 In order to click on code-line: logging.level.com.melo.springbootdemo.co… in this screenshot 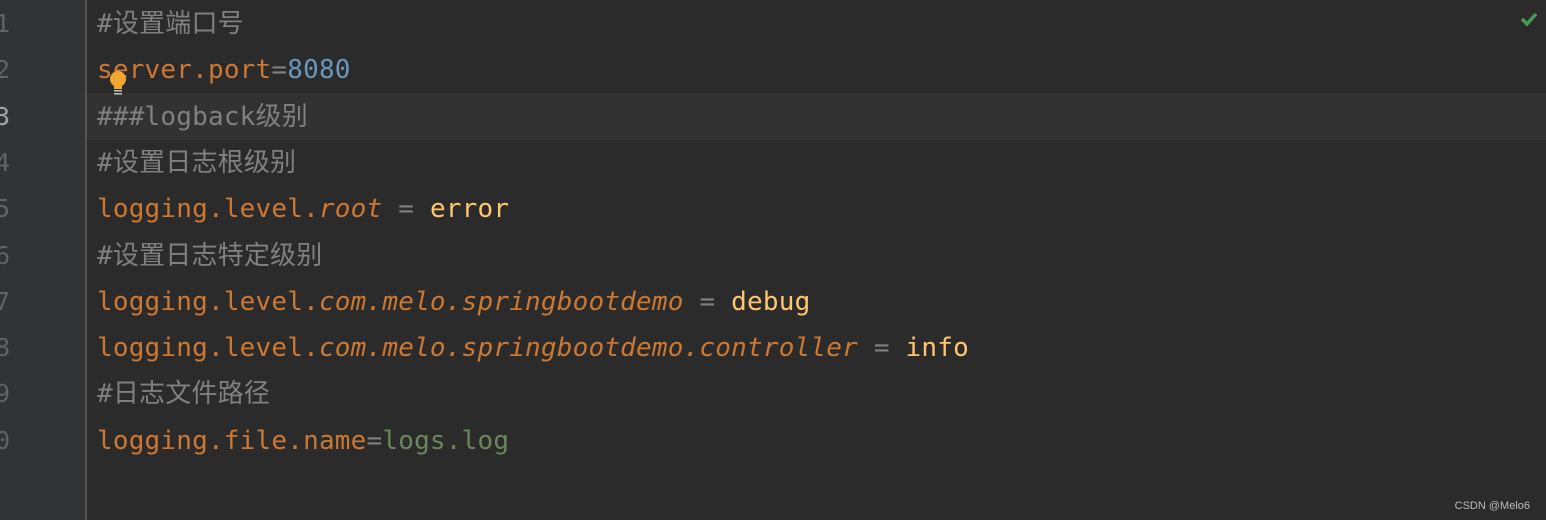, I will do `click(533, 348)`.